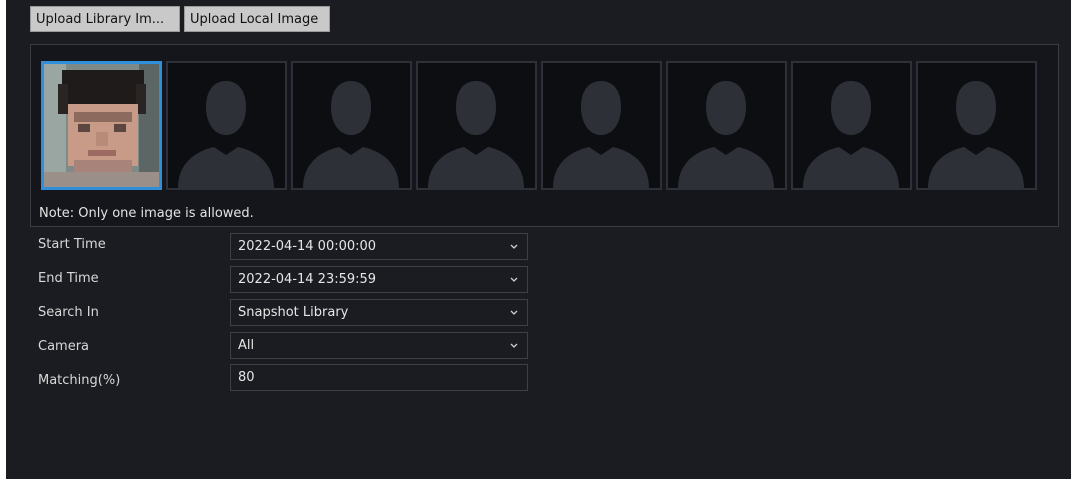 The image size is (1075, 479). Describe the element at coordinates (379, 345) in the screenshot. I see `camera-select: All` at that location.